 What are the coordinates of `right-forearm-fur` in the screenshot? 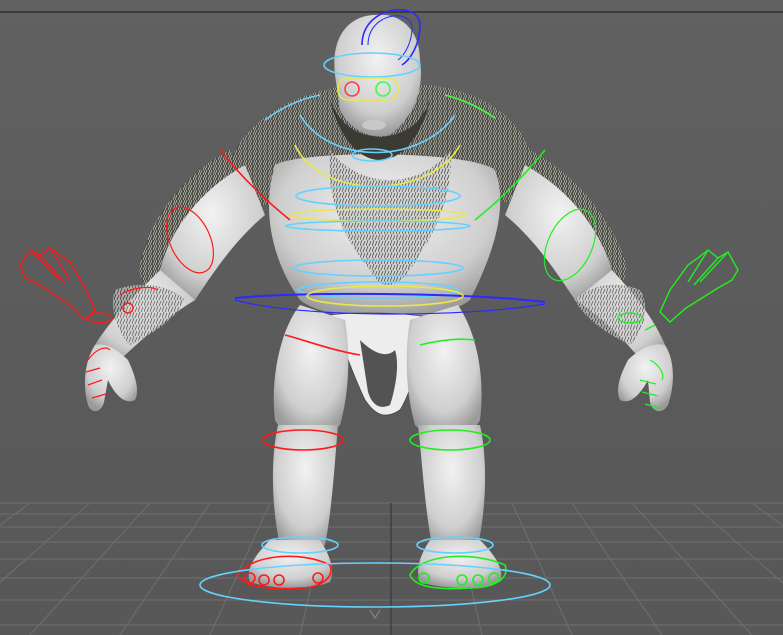 It's located at (610, 314).